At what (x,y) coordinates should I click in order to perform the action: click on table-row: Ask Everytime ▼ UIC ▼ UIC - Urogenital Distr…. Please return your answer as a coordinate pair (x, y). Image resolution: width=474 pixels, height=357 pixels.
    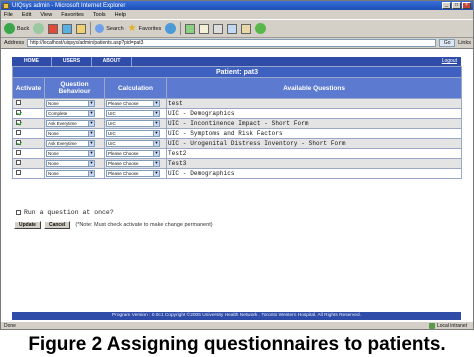
    Looking at the image, I should click on (237, 143).